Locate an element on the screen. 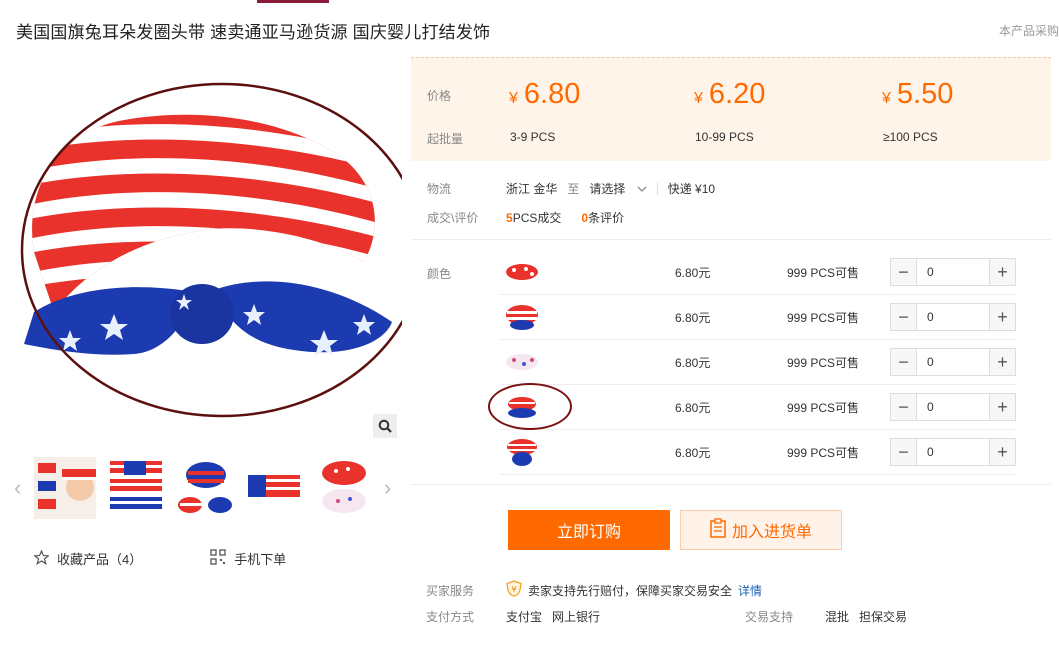 This screenshot has height=653, width=1059. service-label: 买家服务 is located at coordinates (450, 590).